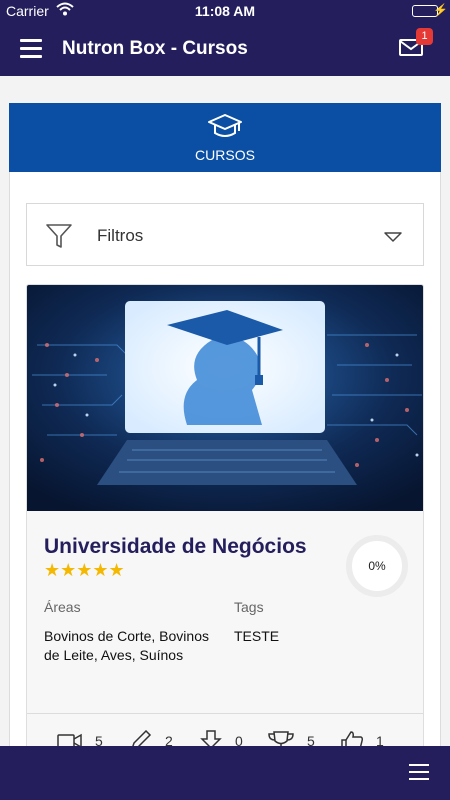 The image size is (450, 800). Describe the element at coordinates (59, 238) in the screenshot. I see `funnel-icon` at that location.